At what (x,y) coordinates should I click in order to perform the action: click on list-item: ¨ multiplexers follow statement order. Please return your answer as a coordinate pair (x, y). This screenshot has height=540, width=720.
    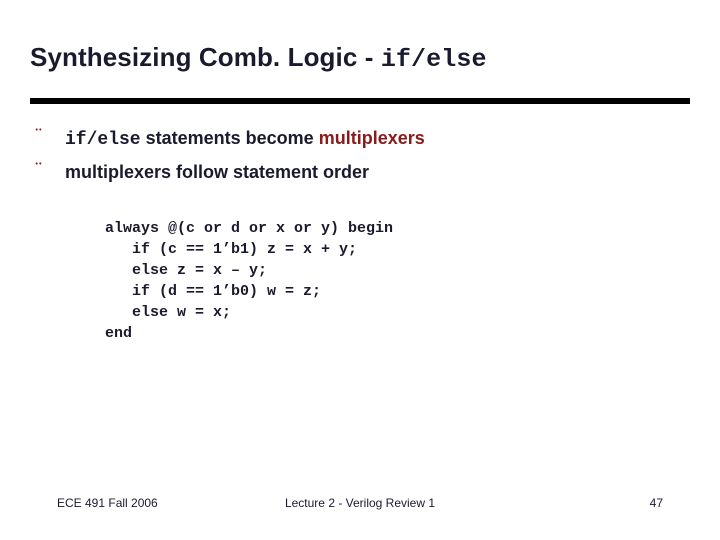
    Looking at the image, I should click on (360, 171).